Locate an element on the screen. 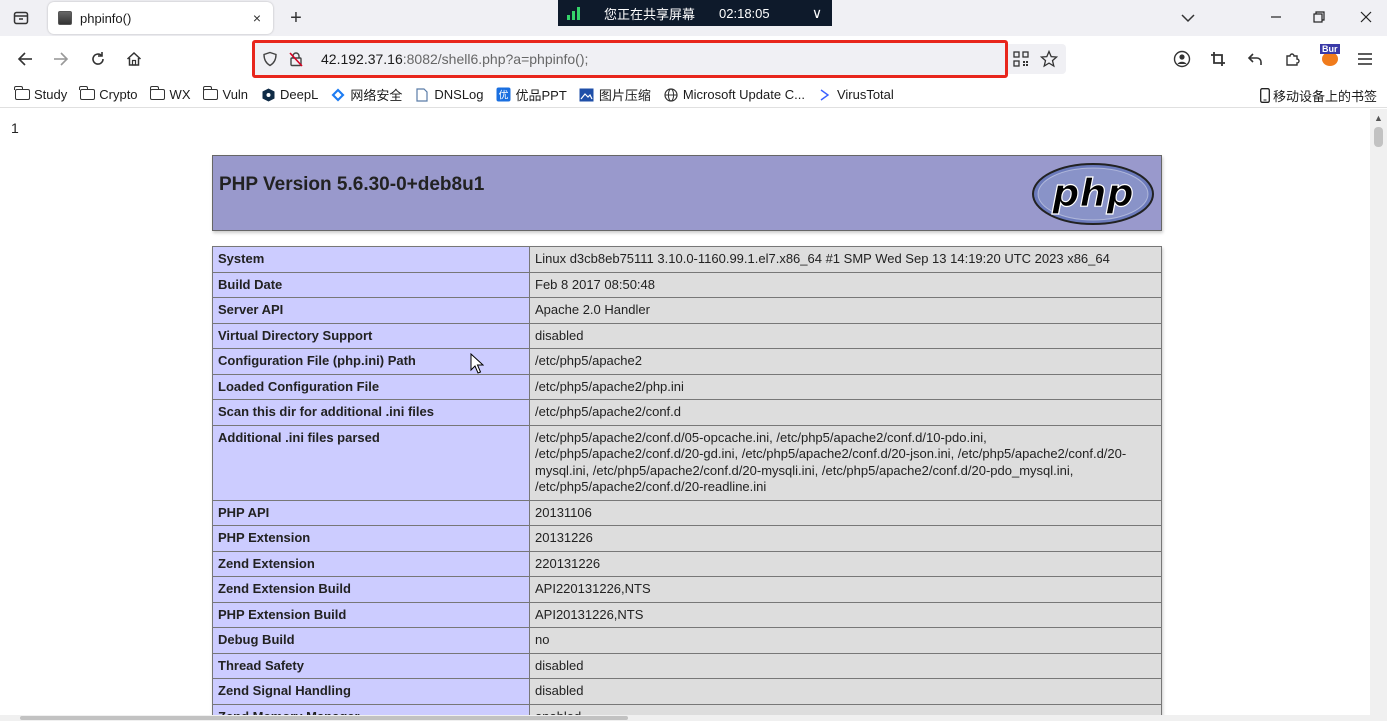  list-all-tabs-icon is located at coordinates (1188, 18).